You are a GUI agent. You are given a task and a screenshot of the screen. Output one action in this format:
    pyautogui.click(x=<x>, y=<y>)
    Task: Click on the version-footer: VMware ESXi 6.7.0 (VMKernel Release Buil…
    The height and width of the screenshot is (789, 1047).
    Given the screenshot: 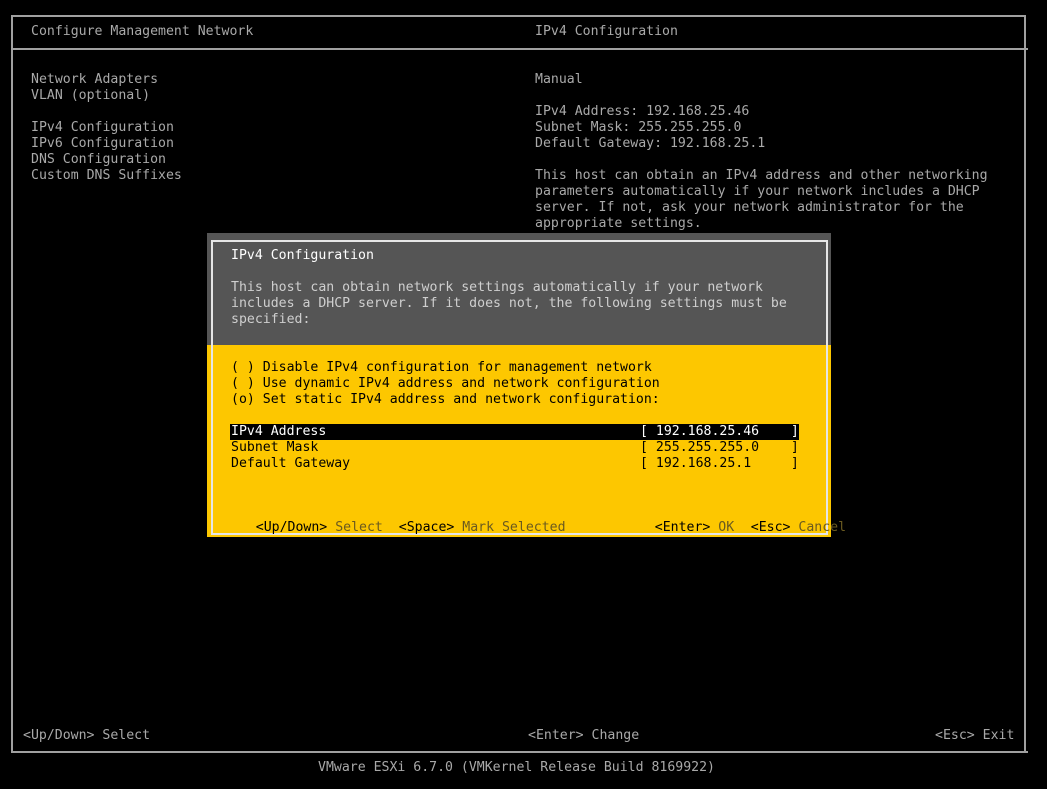 What is the action you would take?
    pyautogui.click(x=516, y=767)
    